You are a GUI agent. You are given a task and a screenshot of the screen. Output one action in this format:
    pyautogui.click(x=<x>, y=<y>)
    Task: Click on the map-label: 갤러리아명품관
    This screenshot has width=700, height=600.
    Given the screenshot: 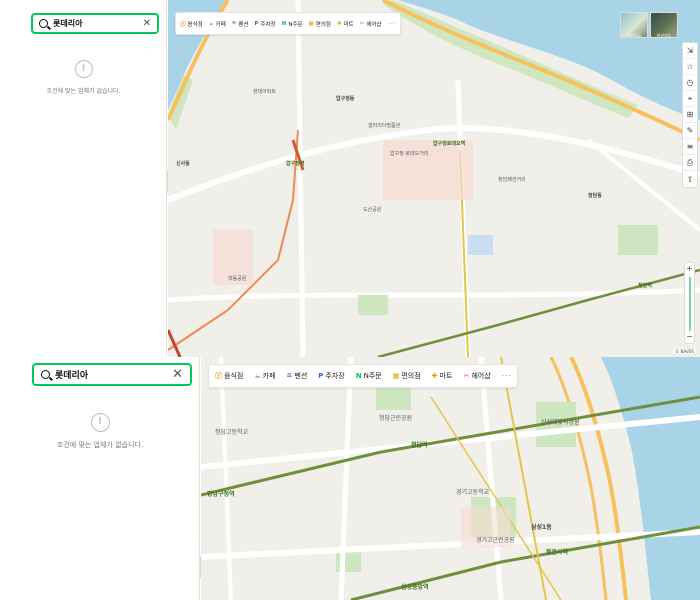 What is the action you would take?
    pyautogui.click(x=384, y=126)
    